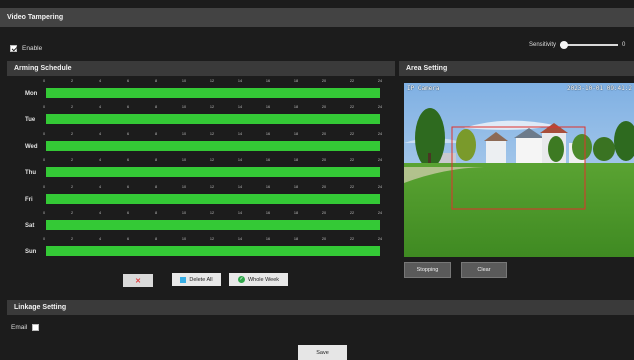 This screenshot has width=634, height=360. I want to click on linkage-setting-title: Linkage Setting, so click(40, 307).